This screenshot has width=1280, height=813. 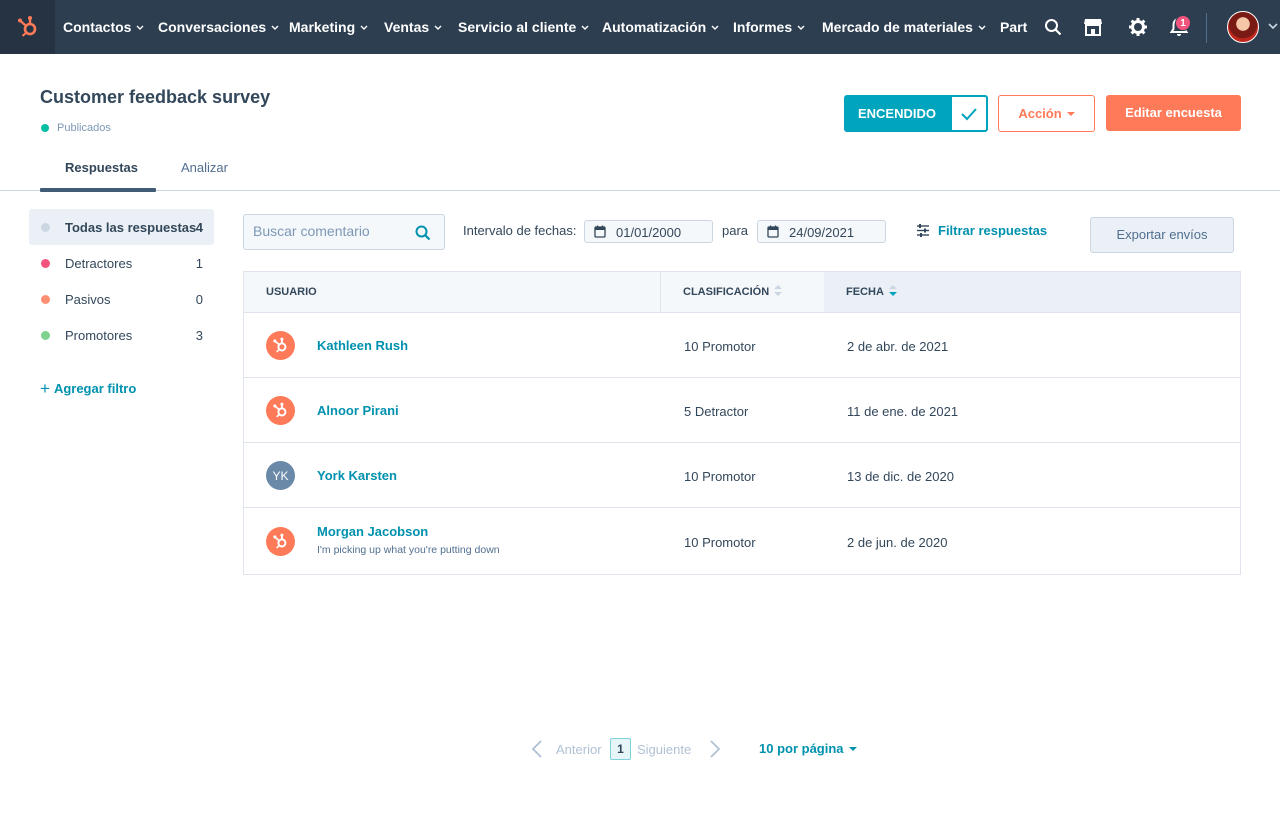 What do you see at coordinates (88, 299) in the screenshot?
I see `filter-label: Pasivos` at bounding box center [88, 299].